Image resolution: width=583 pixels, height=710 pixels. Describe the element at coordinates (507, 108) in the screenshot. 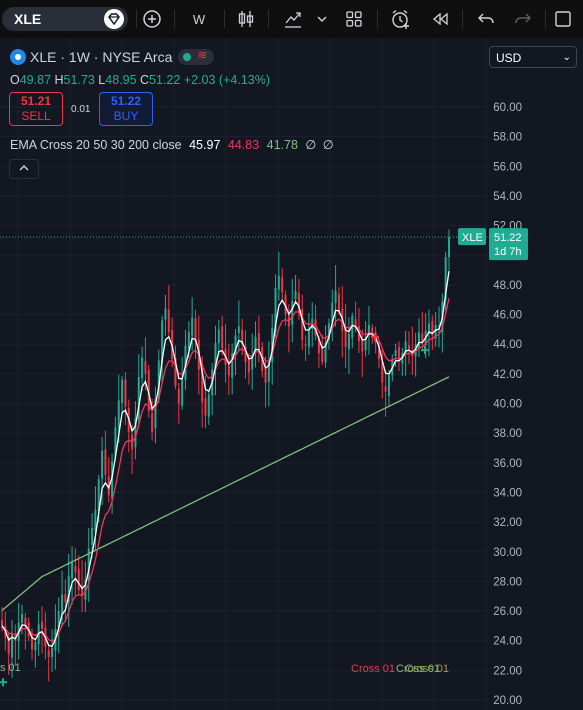

I see `y-axis-tick-label: 60.00` at that location.